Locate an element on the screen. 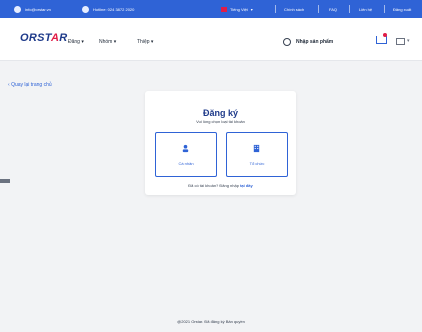 This screenshot has width=422, height=332. message-icon is located at coordinates (400, 41).